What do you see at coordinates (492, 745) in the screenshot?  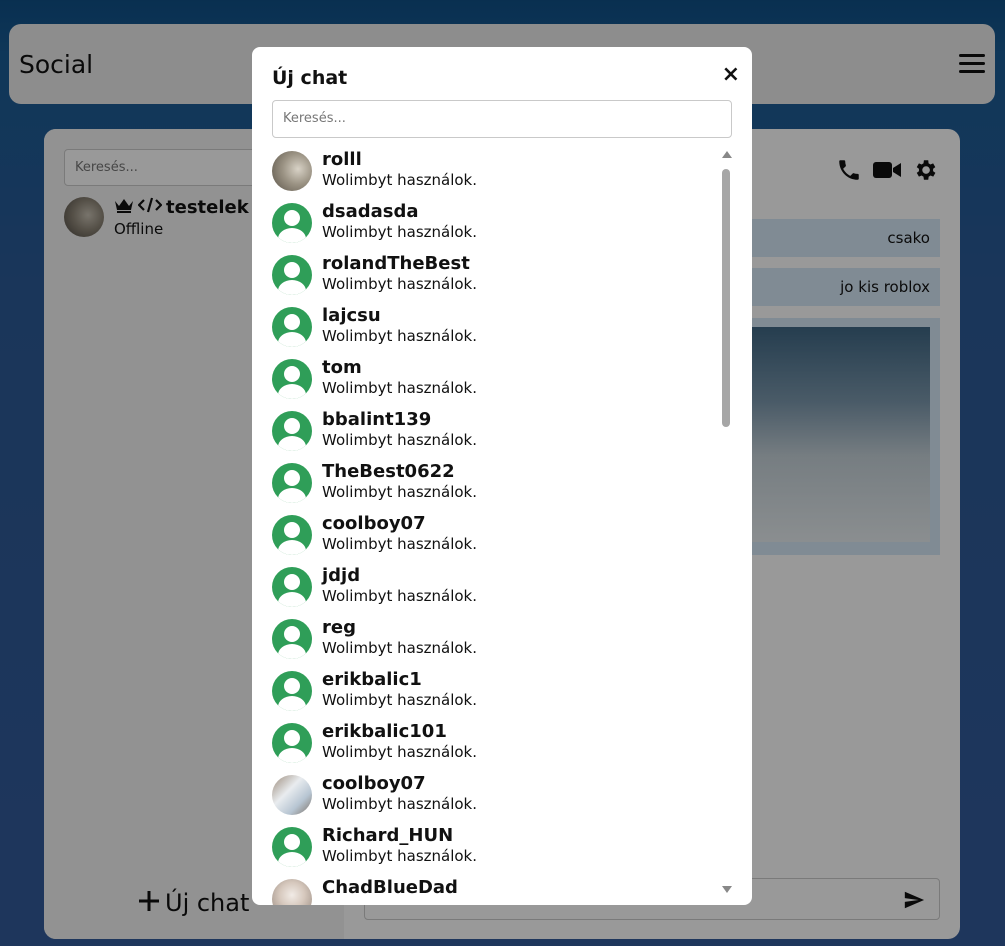 I see `user-list-item: erikbalic101 Wolimbyt használok.` at bounding box center [492, 745].